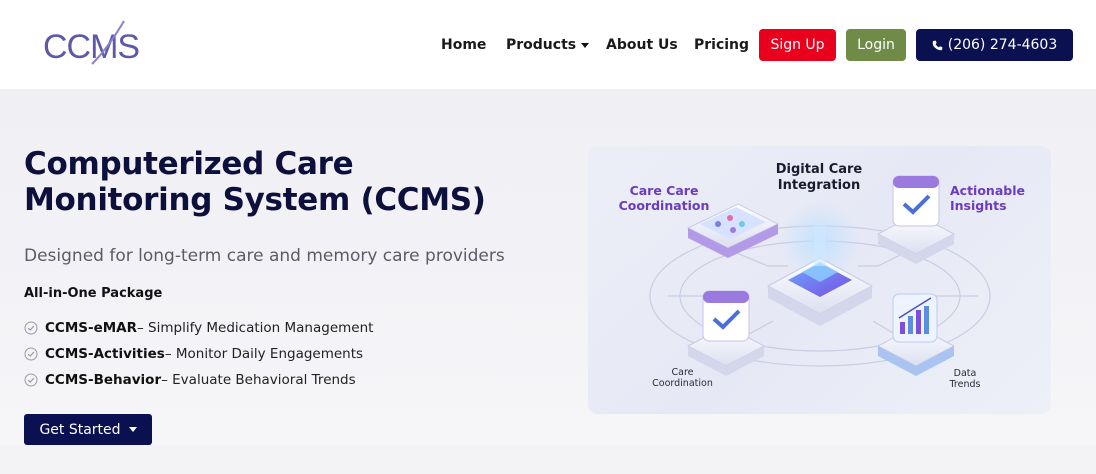  Describe the element at coordinates (876, 45) in the screenshot. I see `login-button: Login` at that location.